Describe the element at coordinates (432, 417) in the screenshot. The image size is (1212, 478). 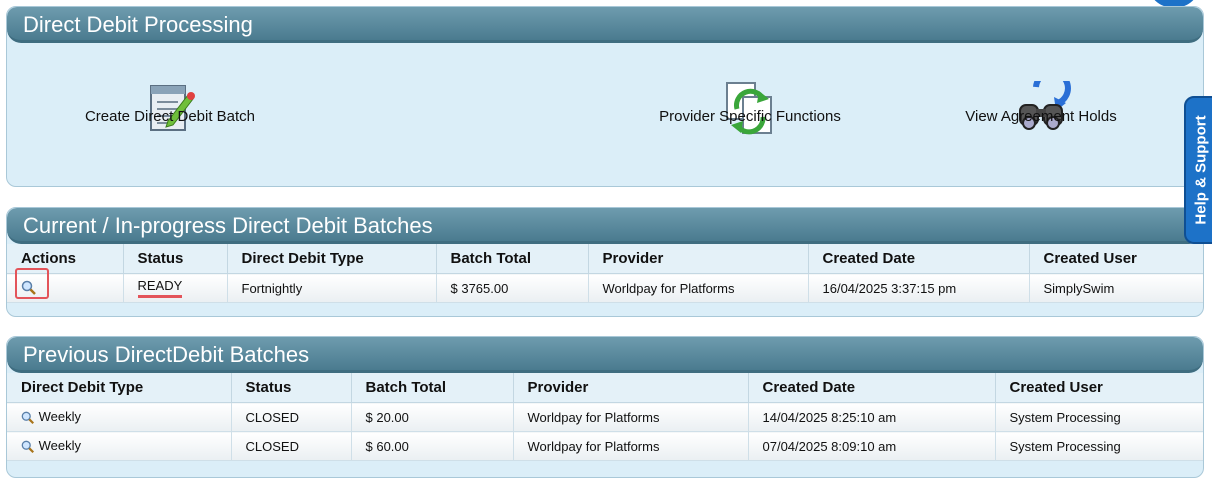
I see `total-cell: $ 20.00` at that location.